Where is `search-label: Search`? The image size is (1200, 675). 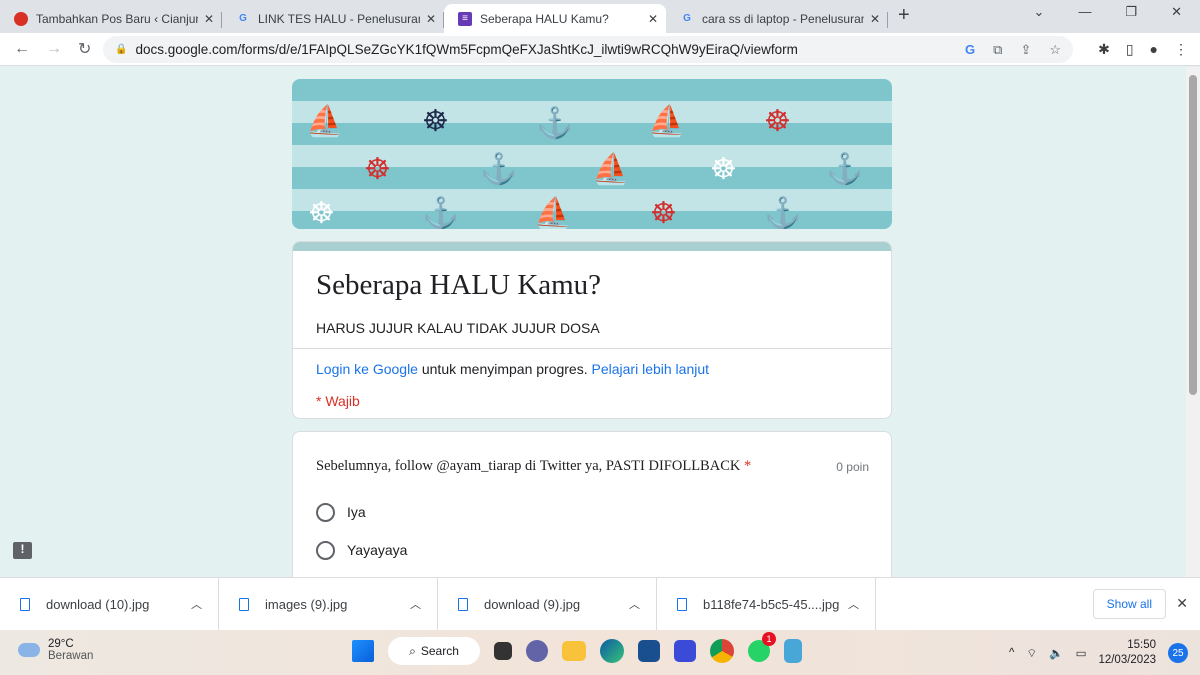 search-label: Search is located at coordinates (439, 651).